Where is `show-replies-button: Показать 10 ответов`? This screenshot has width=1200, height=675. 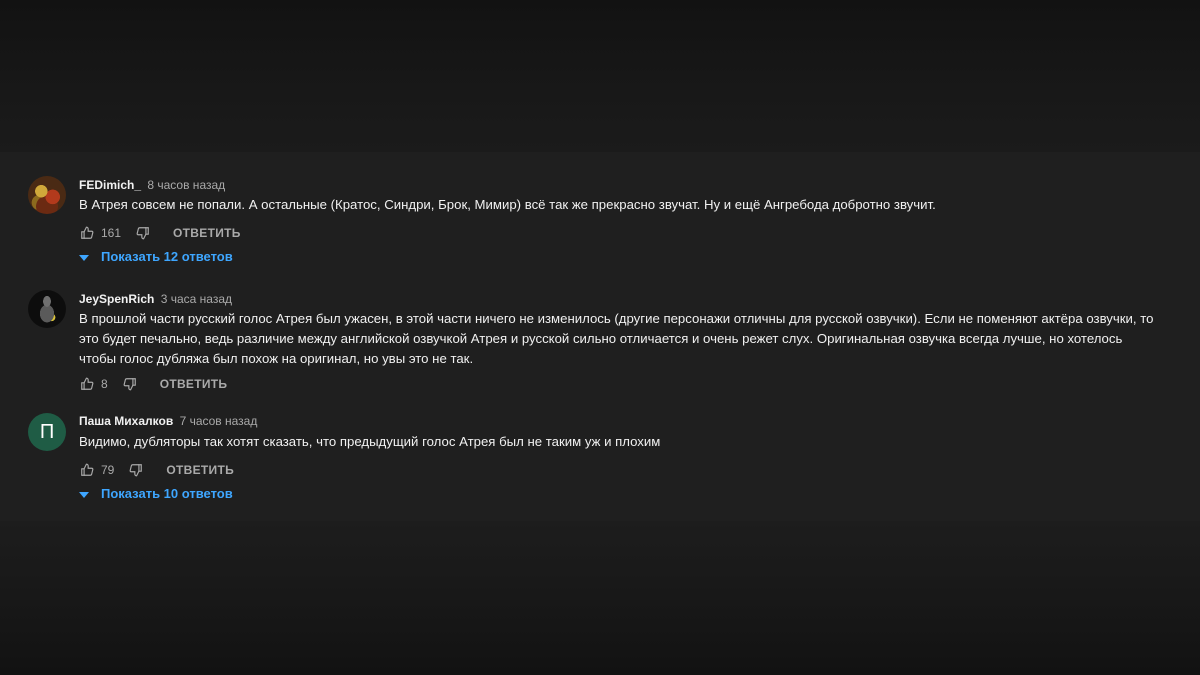 show-replies-button: Показать 10 ответов is located at coordinates (156, 493).